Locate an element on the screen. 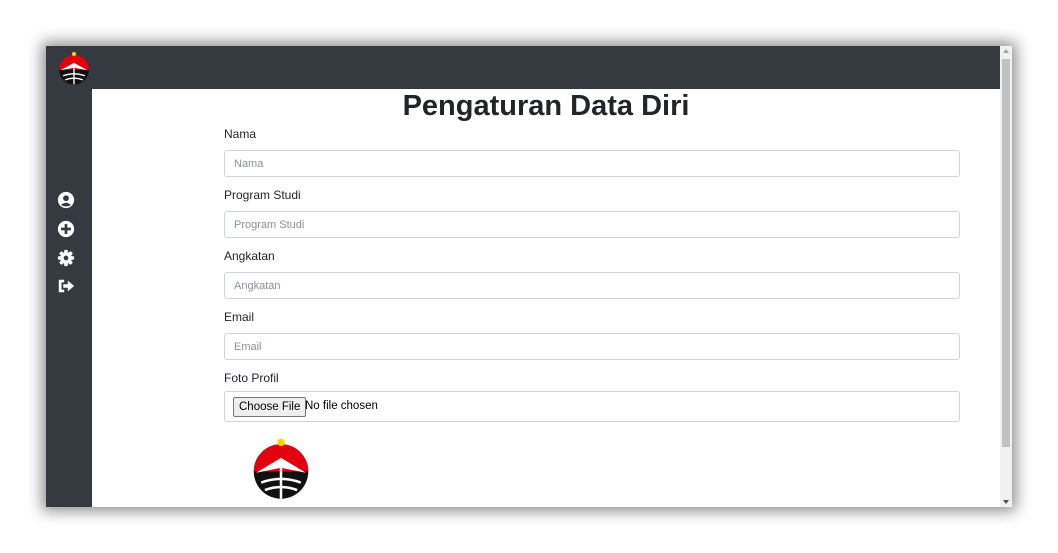  angkatan-label: Angkatan is located at coordinates (249, 256).